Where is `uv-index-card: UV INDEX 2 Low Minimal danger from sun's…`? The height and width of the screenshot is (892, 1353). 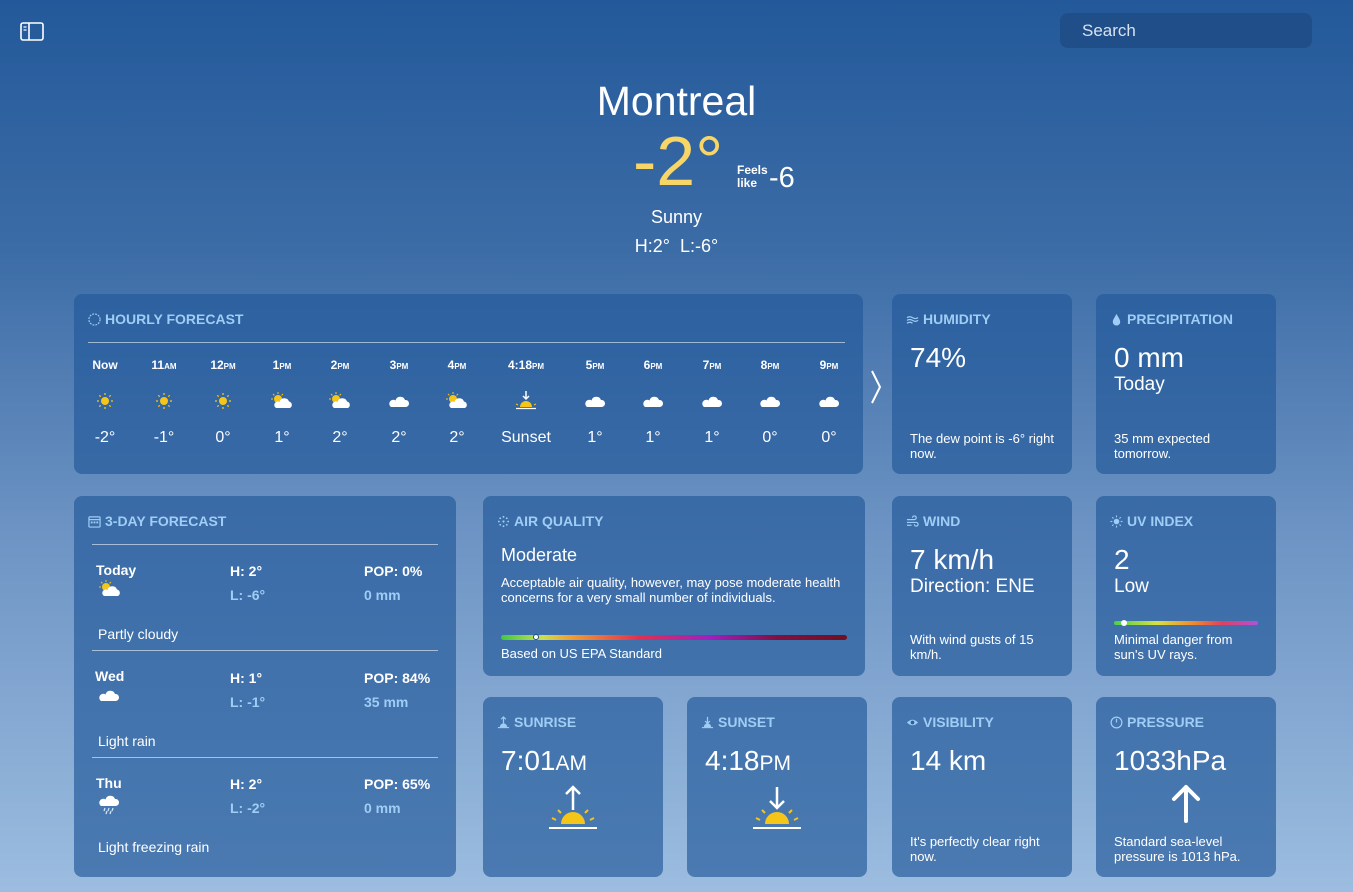
uv-index-card: UV INDEX 2 Low Minimal danger from sun's… is located at coordinates (1186, 586).